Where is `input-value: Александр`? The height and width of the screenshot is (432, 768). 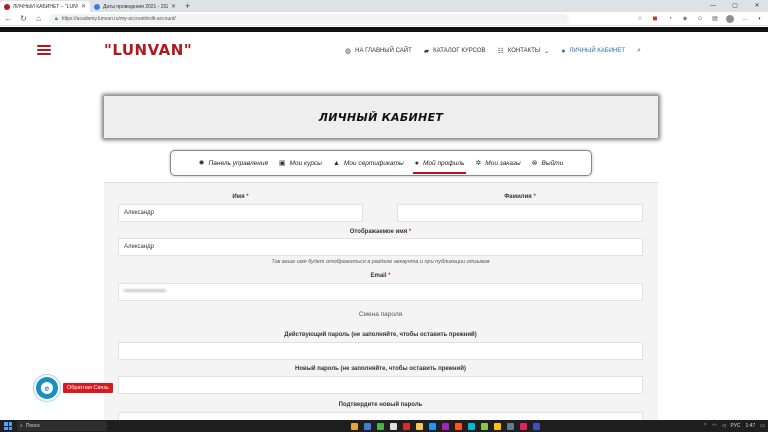 input-value: Александр is located at coordinates (139, 247).